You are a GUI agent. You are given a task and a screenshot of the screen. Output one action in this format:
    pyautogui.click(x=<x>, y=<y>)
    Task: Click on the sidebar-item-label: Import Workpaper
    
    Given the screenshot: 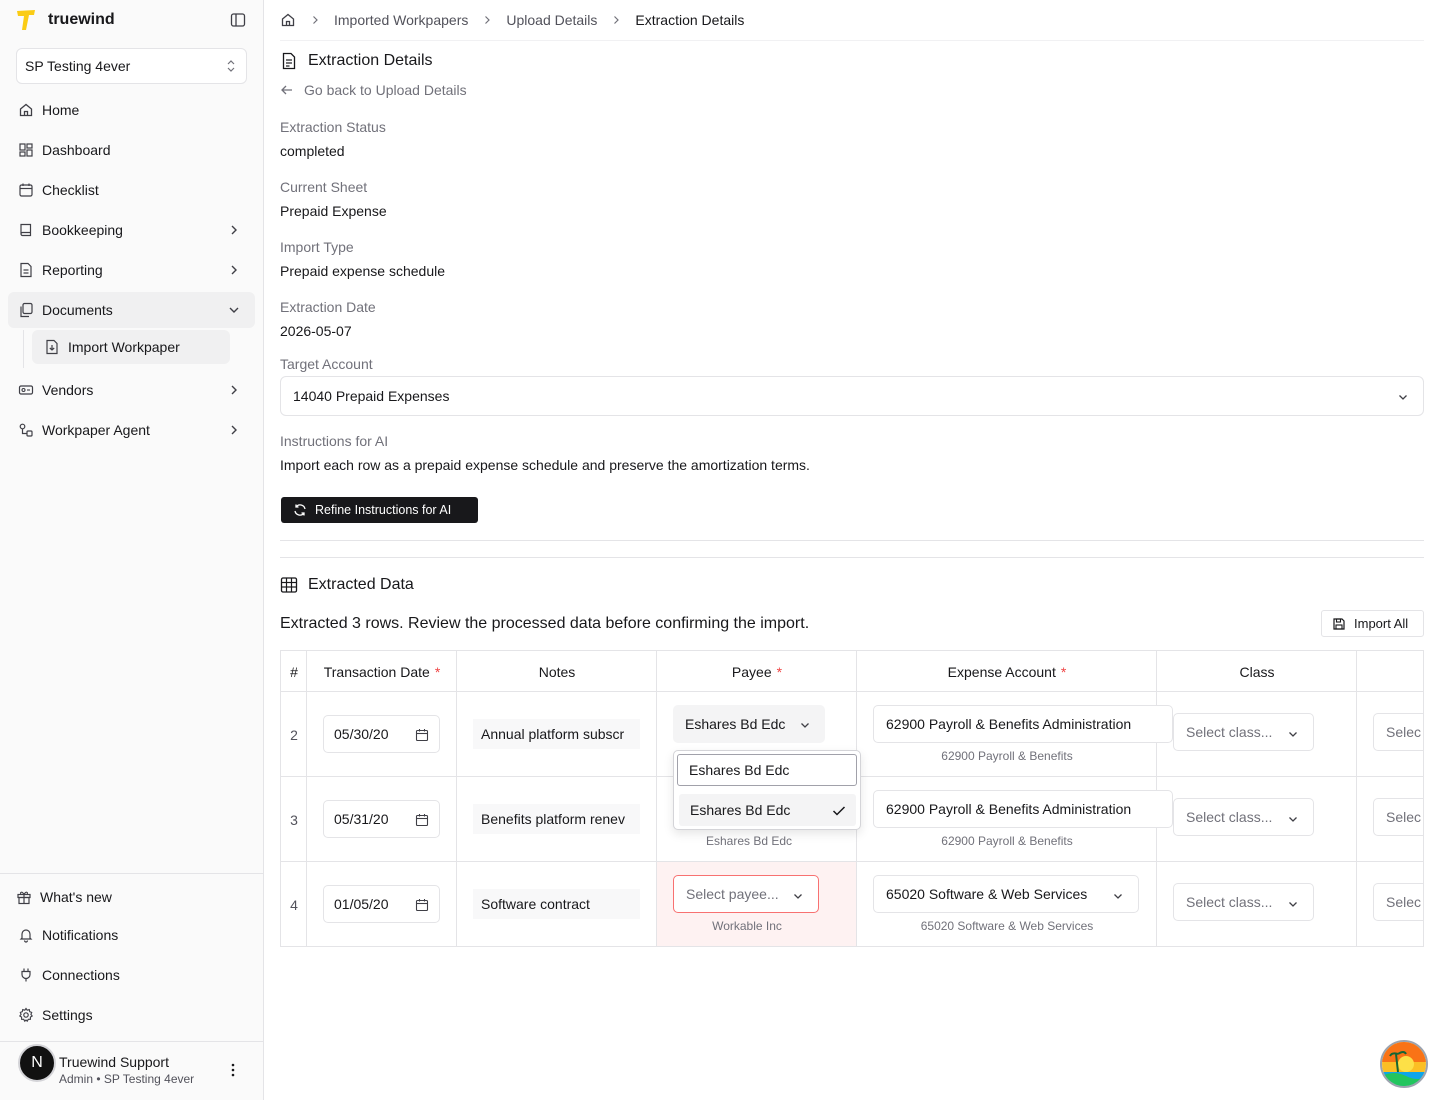 What is the action you would take?
    pyautogui.click(x=124, y=347)
    